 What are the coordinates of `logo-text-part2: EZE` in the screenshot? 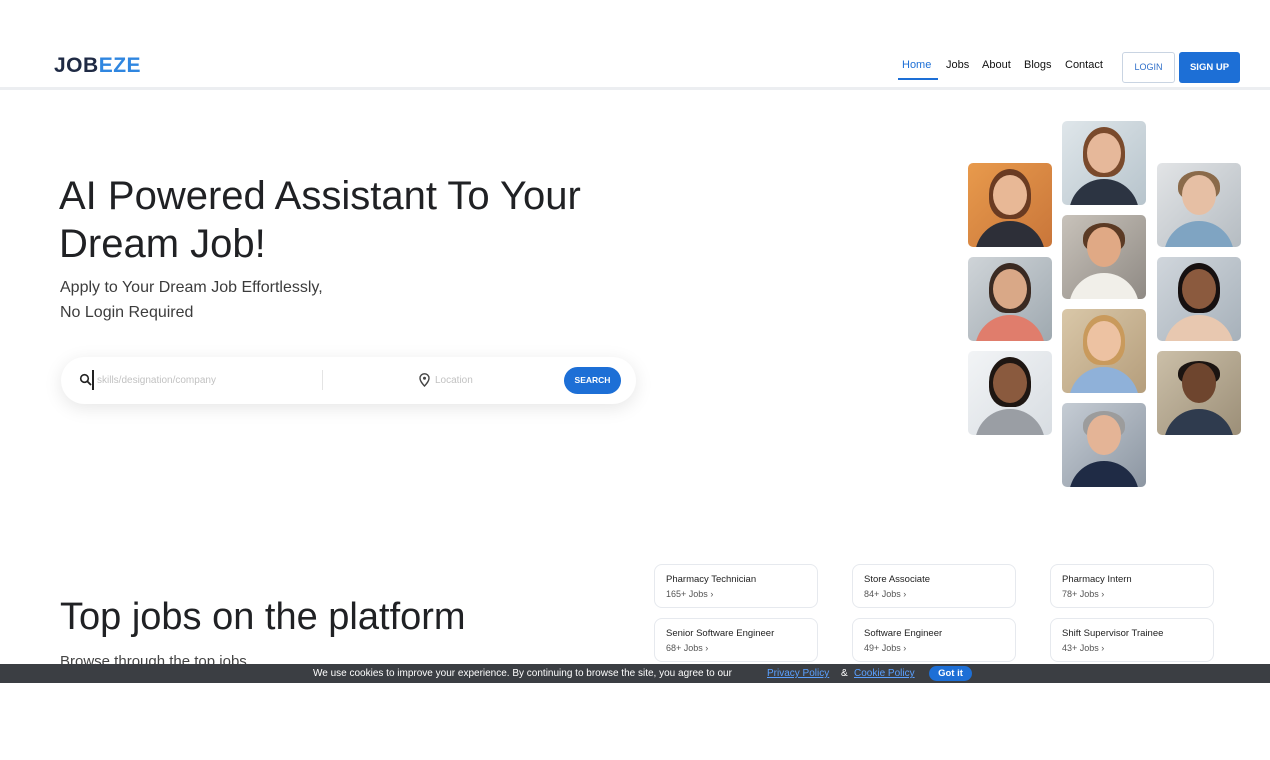 It's located at (120, 65).